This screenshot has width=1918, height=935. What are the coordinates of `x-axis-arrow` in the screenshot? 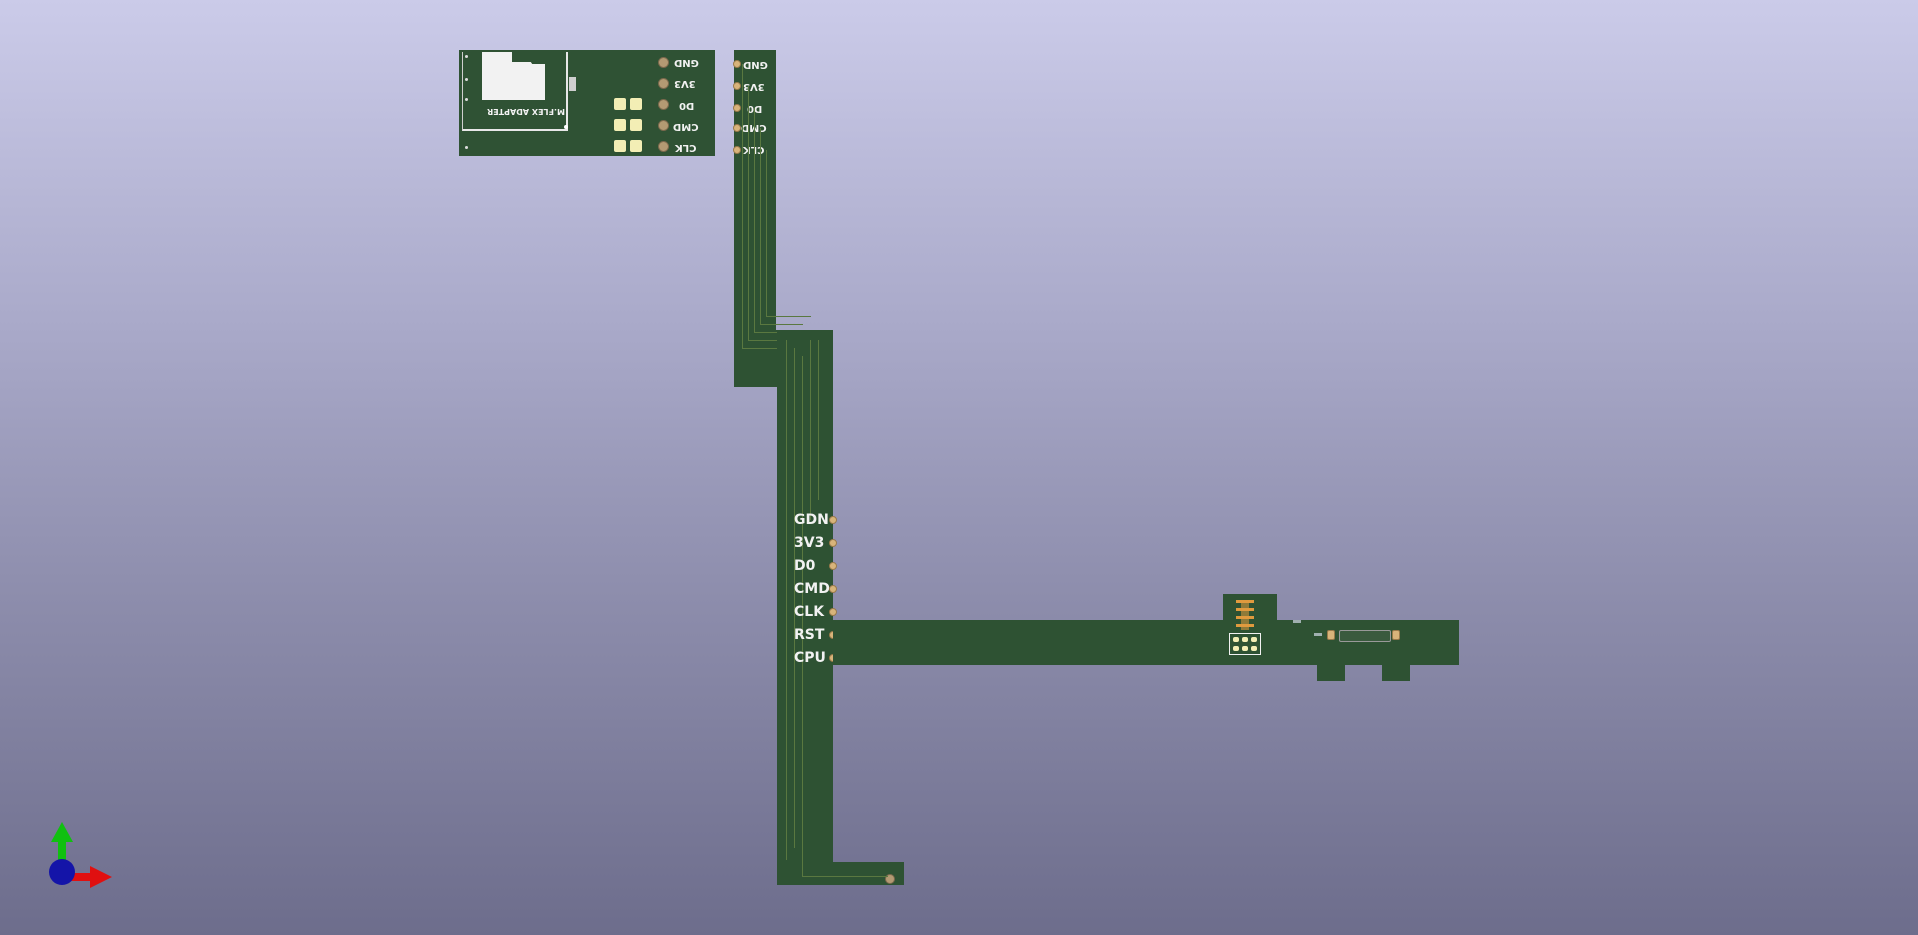 It's located at (101, 877).